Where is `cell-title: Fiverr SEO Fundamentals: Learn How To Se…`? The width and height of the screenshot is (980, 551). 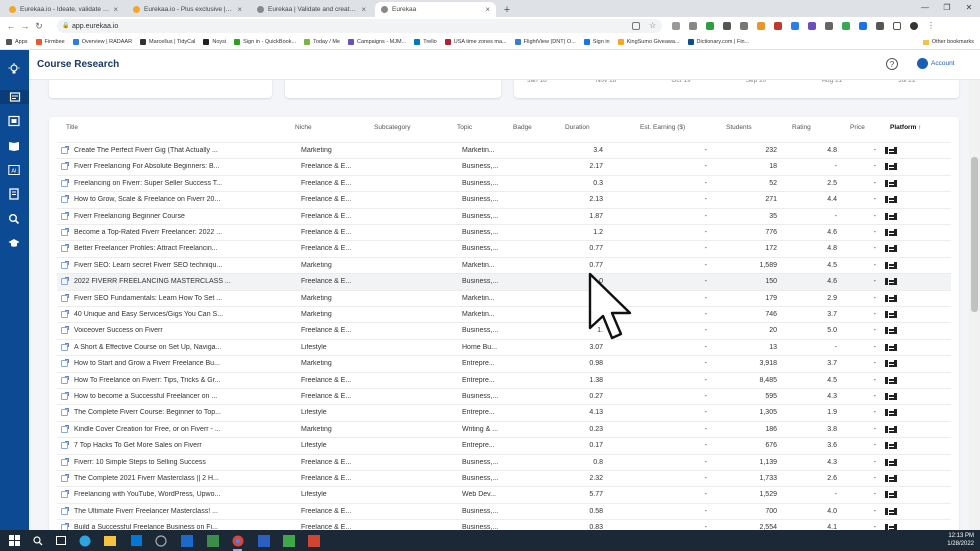 cell-title: Fiverr SEO Fundamentals: Learn How To Se… is located at coordinates (154, 298).